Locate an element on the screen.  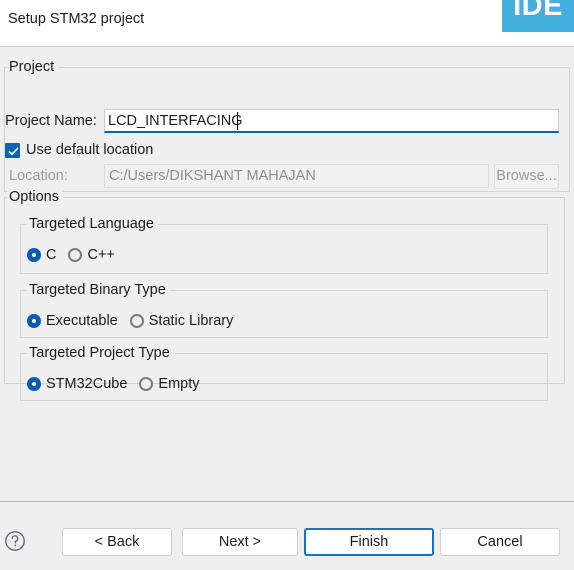
use-default-location-checkbox: Use default location is located at coordinates (79, 150).